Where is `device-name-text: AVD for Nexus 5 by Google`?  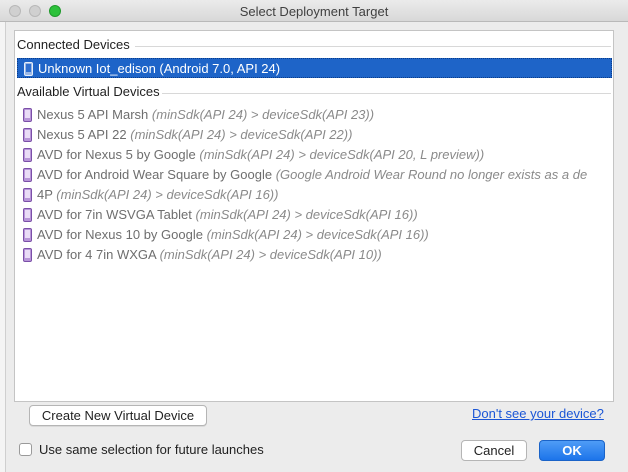 device-name-text: AVD for Nexus 5 by Google is located at coordinates (116, 154).